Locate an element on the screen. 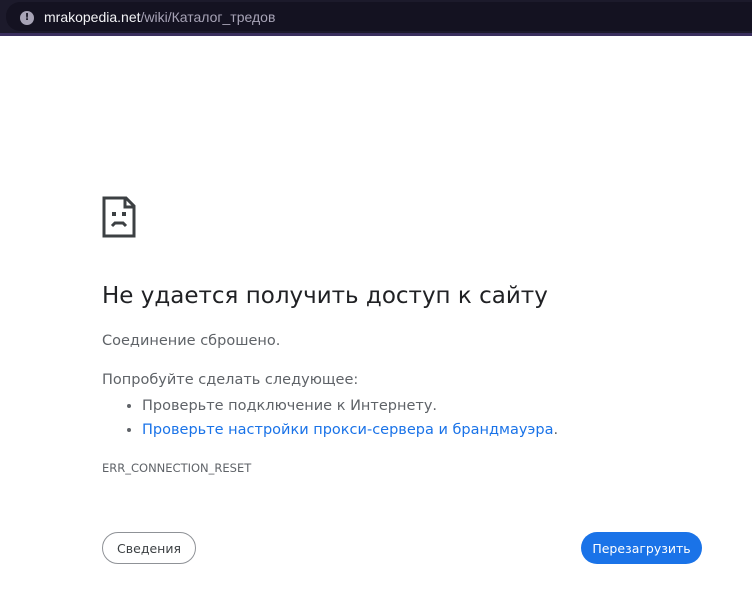 The width and height of the screenshot is (752, 604). suggestion-check-connection: Проверьте подключение к Интернету. is located at coordinates (350, 406).